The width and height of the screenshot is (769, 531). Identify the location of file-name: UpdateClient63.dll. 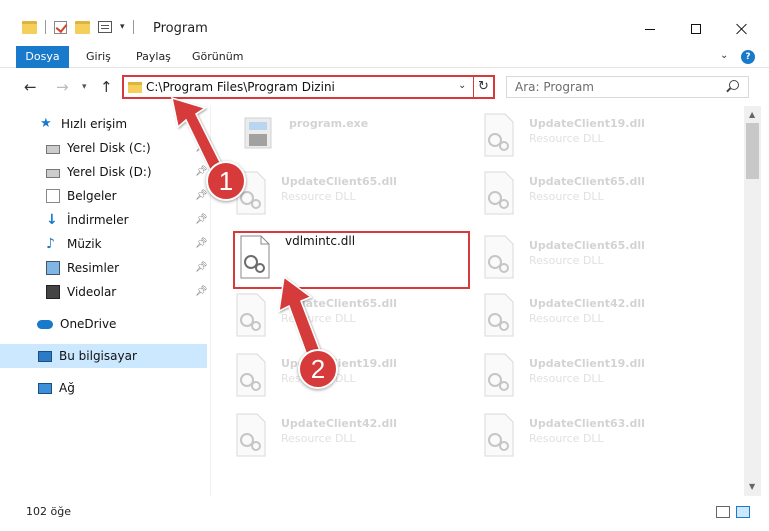
(587, 423).